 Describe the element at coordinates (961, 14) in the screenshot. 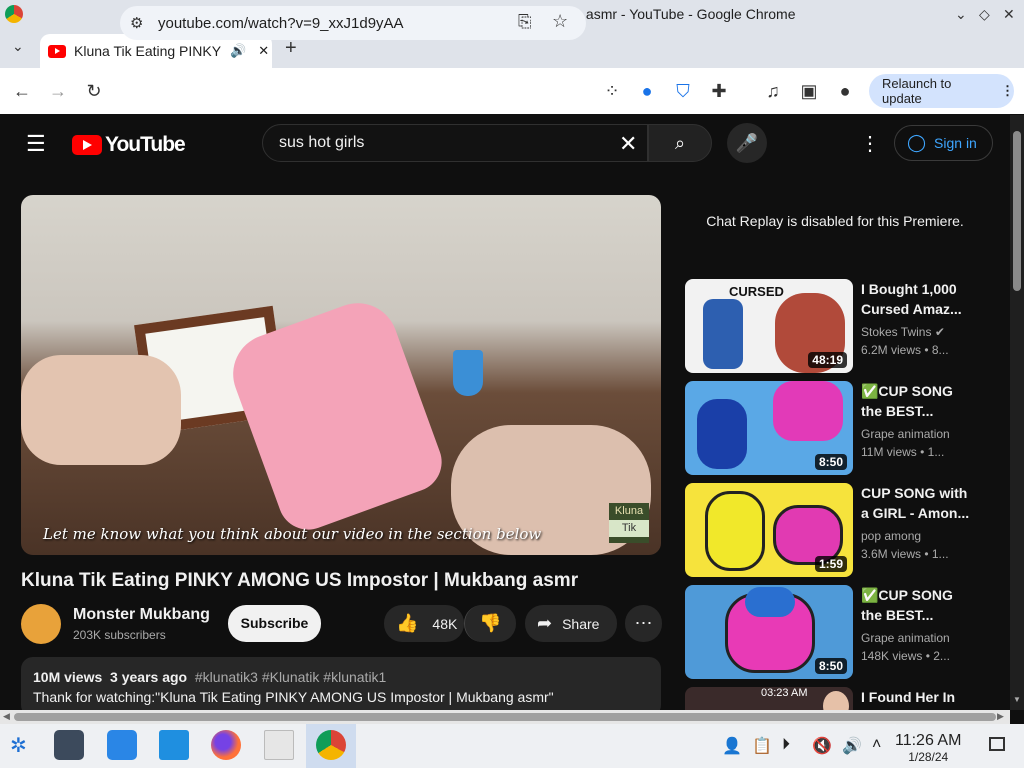

I see `minimize-icon: ⌄` at that location.